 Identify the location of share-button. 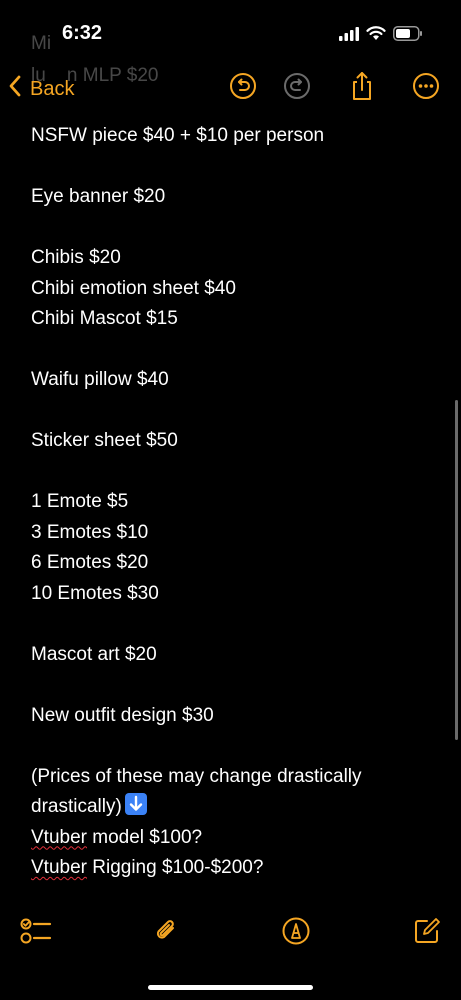
(362, 88).